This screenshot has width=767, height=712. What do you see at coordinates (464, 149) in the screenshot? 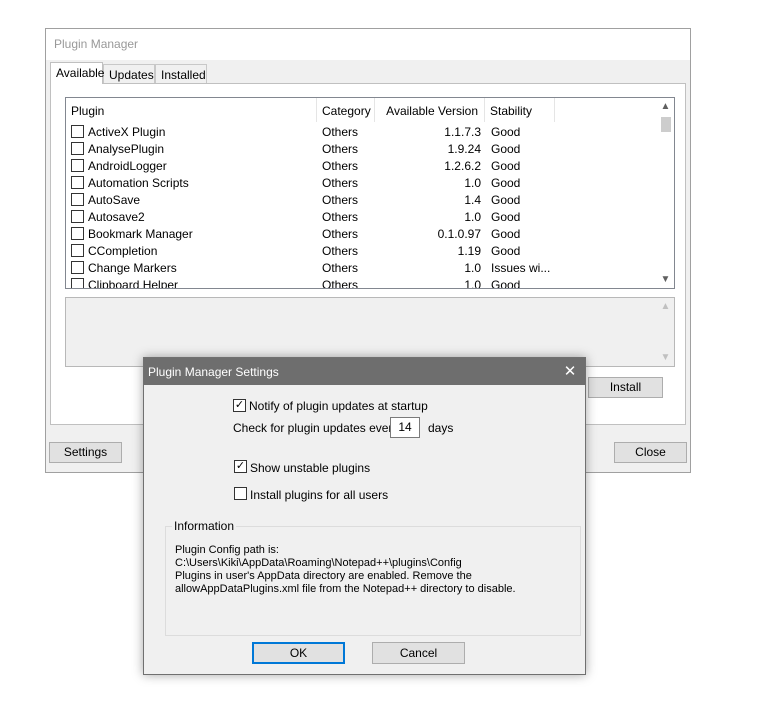
I see `plugin-version: 1.9.24` at bounding box center [464, 149].